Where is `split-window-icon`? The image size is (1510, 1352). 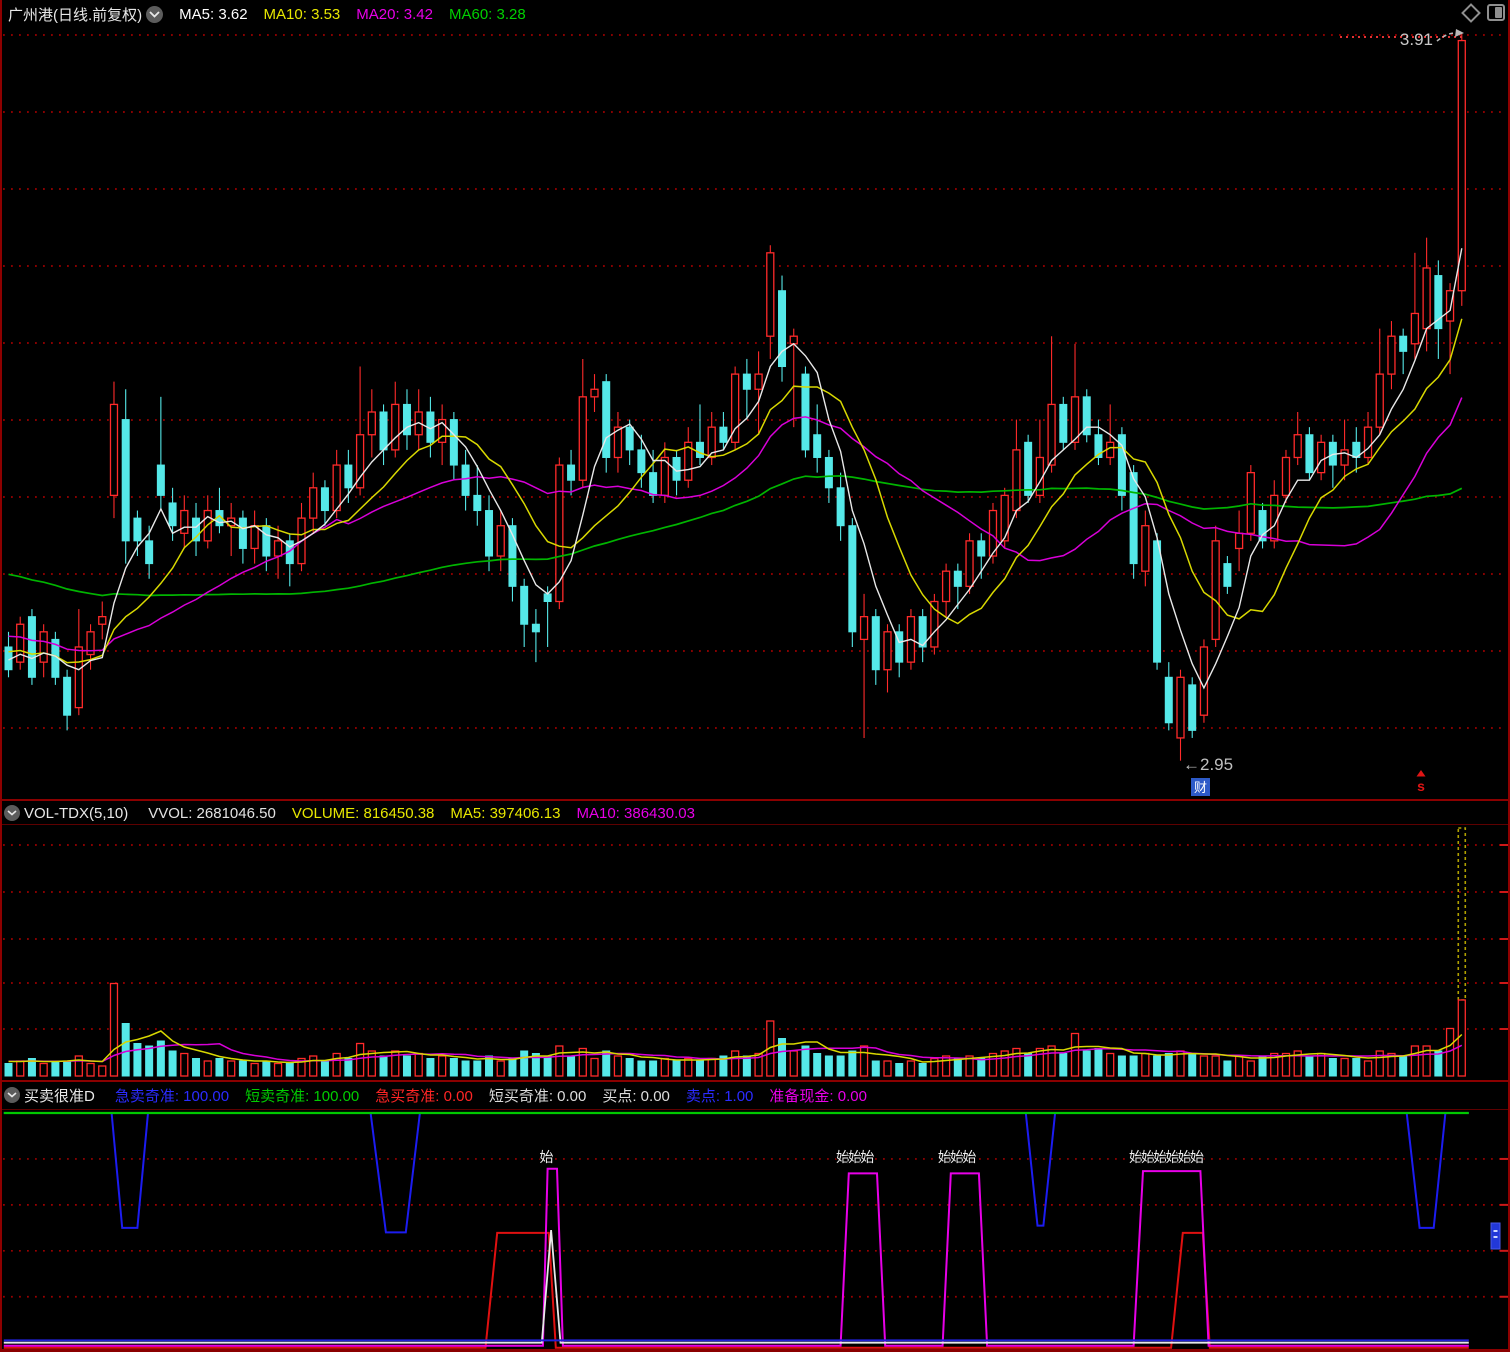
split-window-icon is located at coordinates (1496, 12).